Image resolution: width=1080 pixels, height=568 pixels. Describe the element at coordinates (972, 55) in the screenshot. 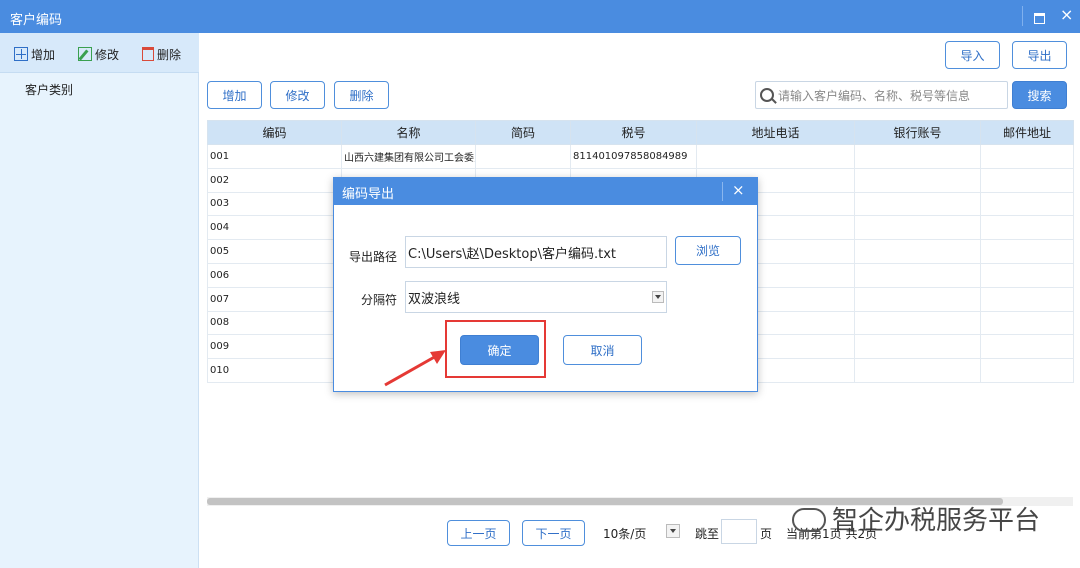

I see `import-button: 导入` at that location.